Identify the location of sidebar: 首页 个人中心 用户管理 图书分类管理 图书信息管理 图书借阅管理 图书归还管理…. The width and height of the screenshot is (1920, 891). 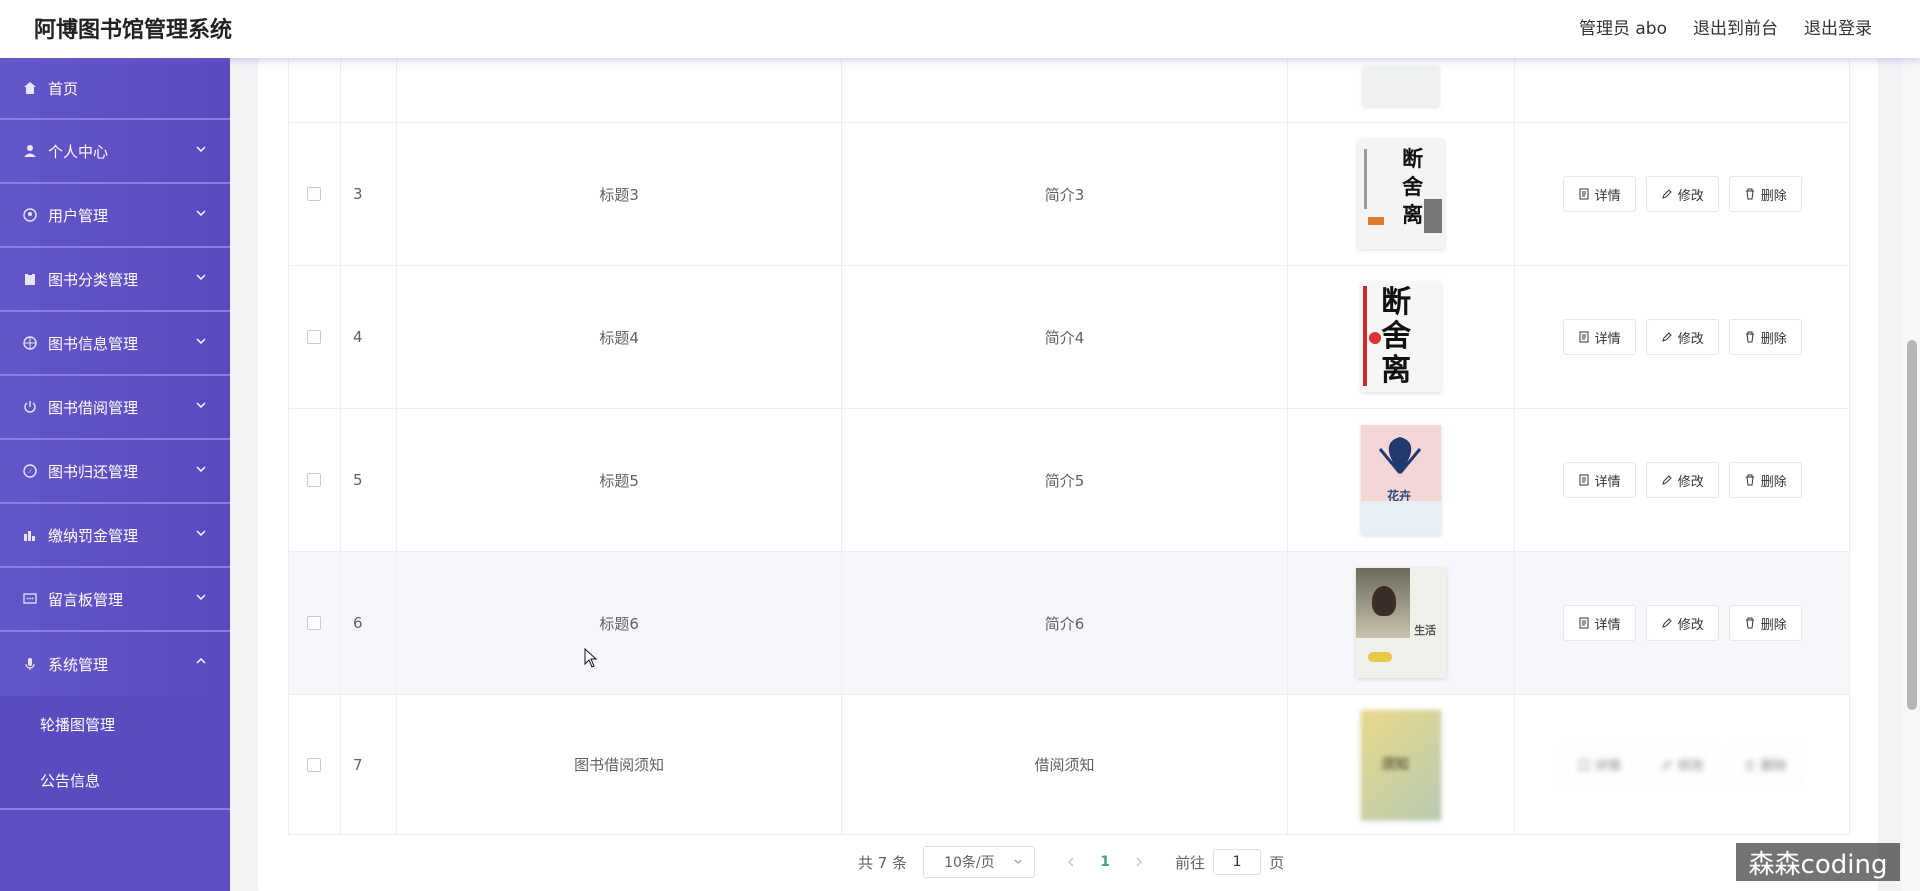
(115, 474).